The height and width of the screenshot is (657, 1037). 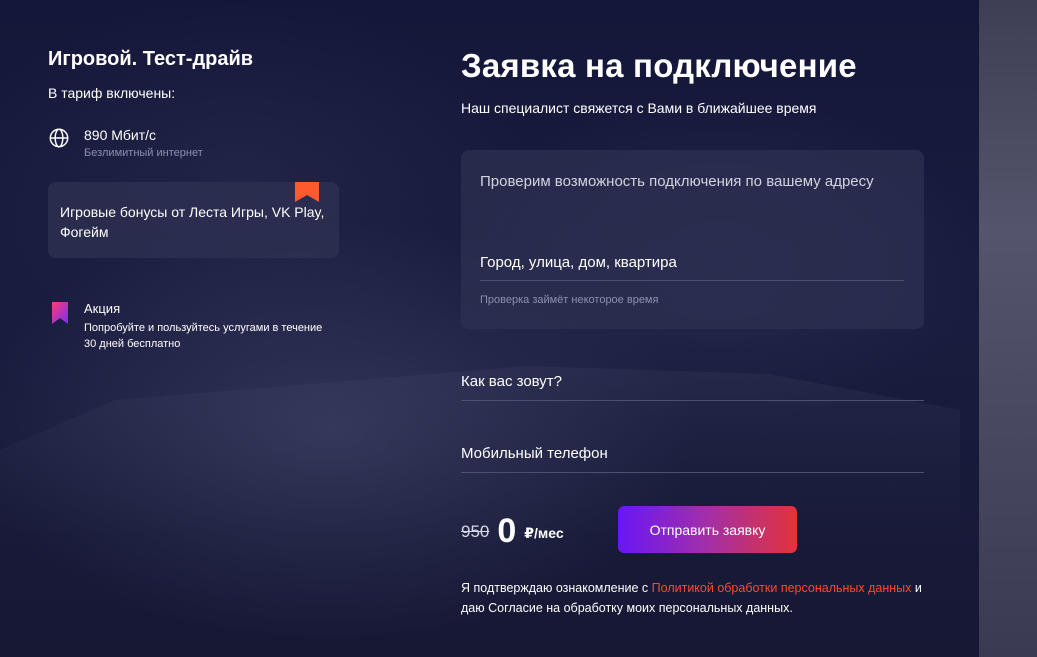 I want to click on bookmark-icon, so click(x=307, y=192).